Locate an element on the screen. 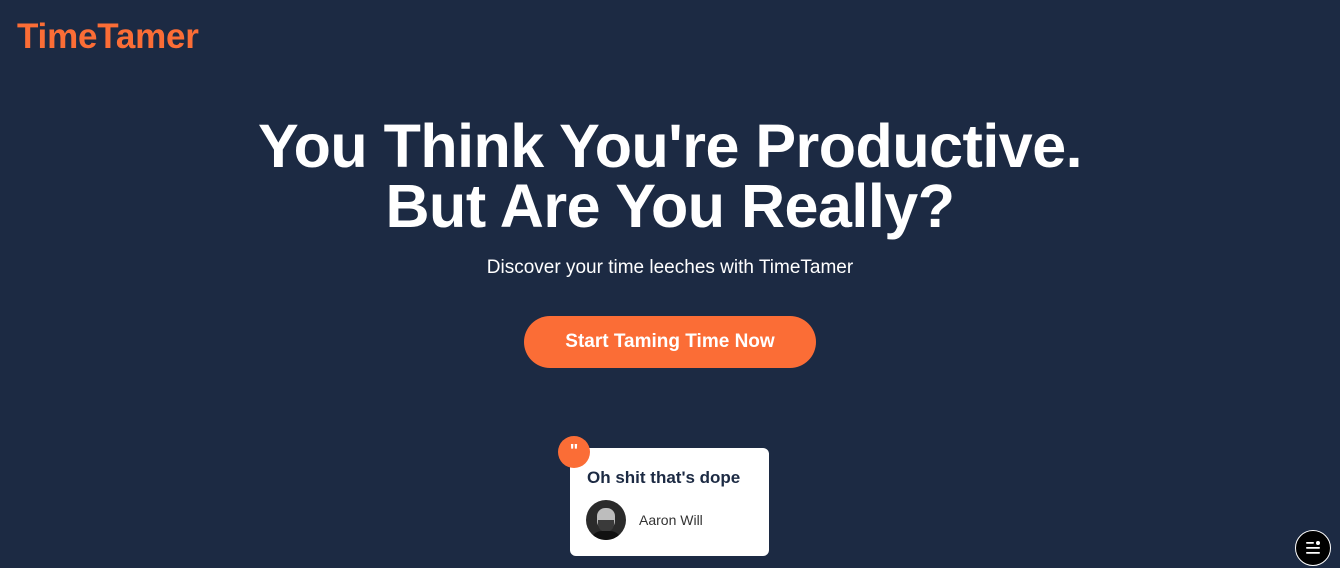  floating-menu-button is located at coordinates (1313, 548).